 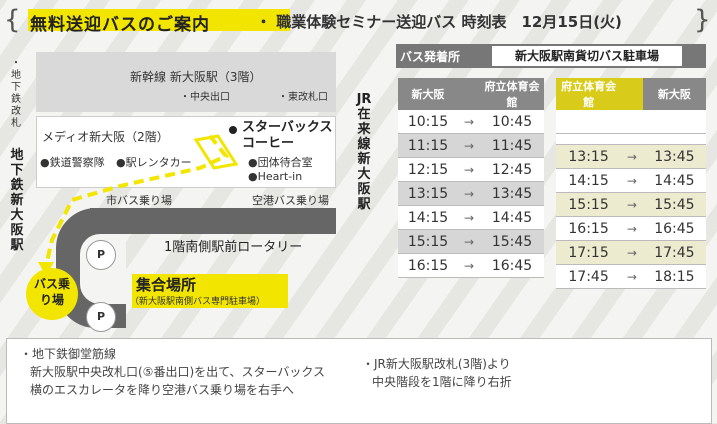 I want to click on bus-stop-name-box: 新大阪駅南貨切バス駐車場, so click(x=587, y=56).